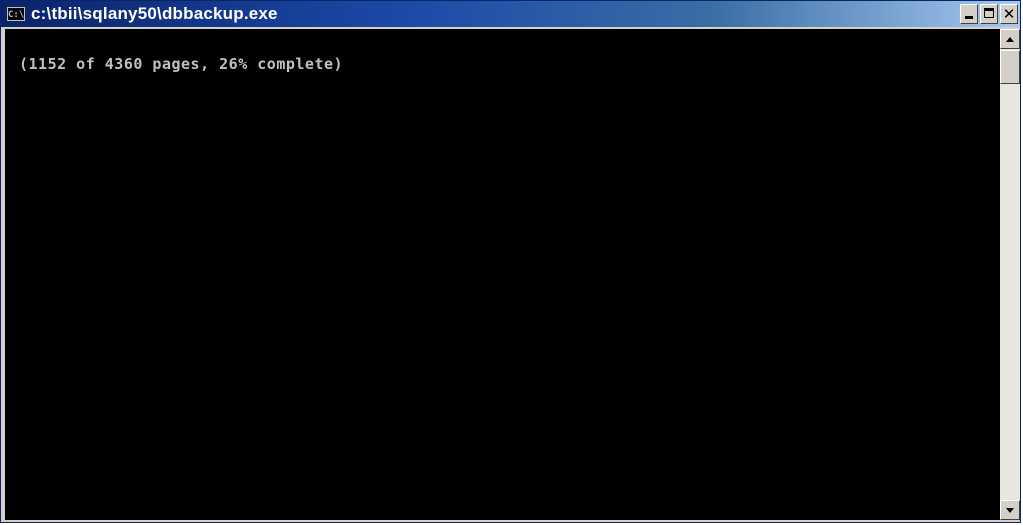 The height and width of the screenshot is (525, 1023). I want to click on console-line: (1152 of 4360 pages, 26% complete), so click(181, 64).